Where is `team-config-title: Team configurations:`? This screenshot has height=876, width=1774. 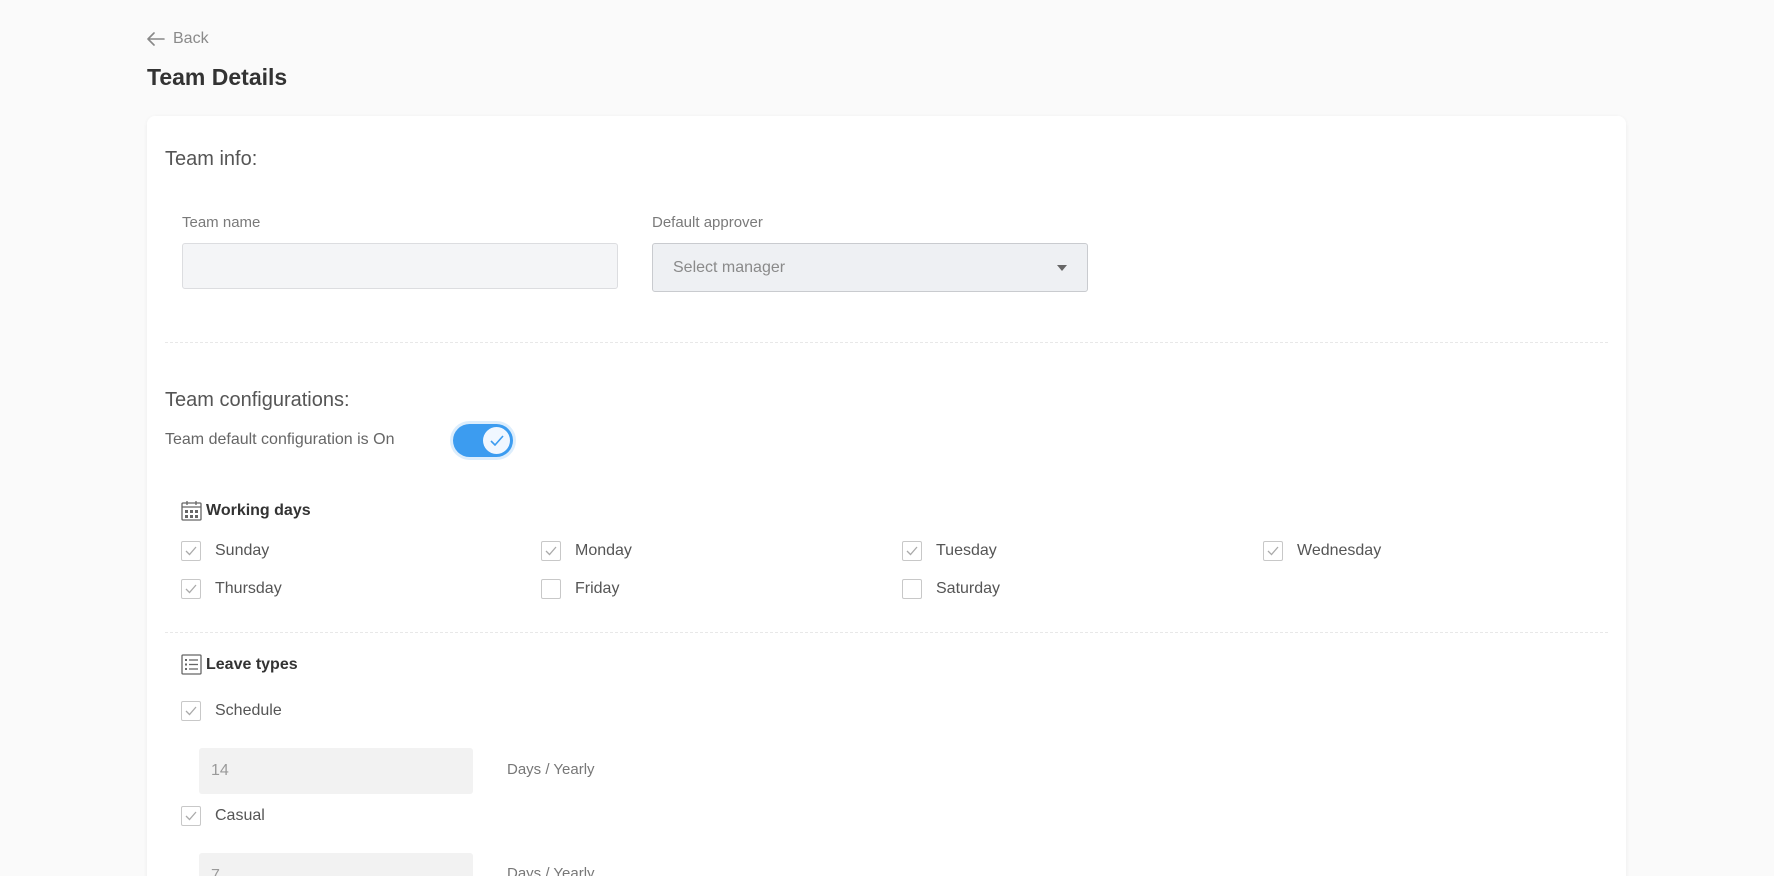 team-config-title: Team configurations: is located at coordinates (257, 400).